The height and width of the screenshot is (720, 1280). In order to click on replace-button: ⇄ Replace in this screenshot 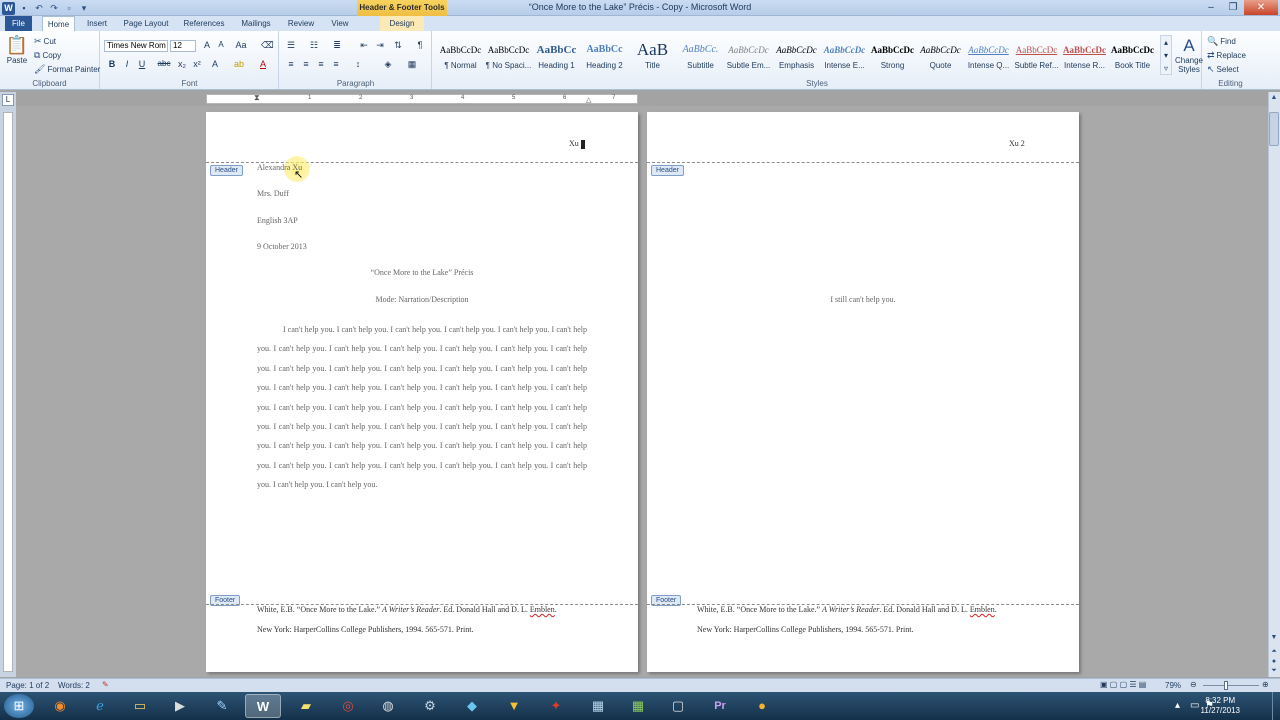, I will do `click(1226, 55)`.